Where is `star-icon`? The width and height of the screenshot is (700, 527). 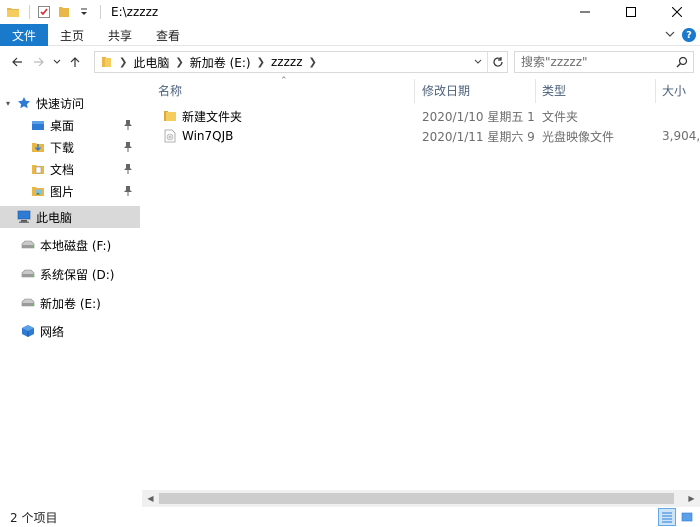
star-icon is located at coordinates (24, 103).